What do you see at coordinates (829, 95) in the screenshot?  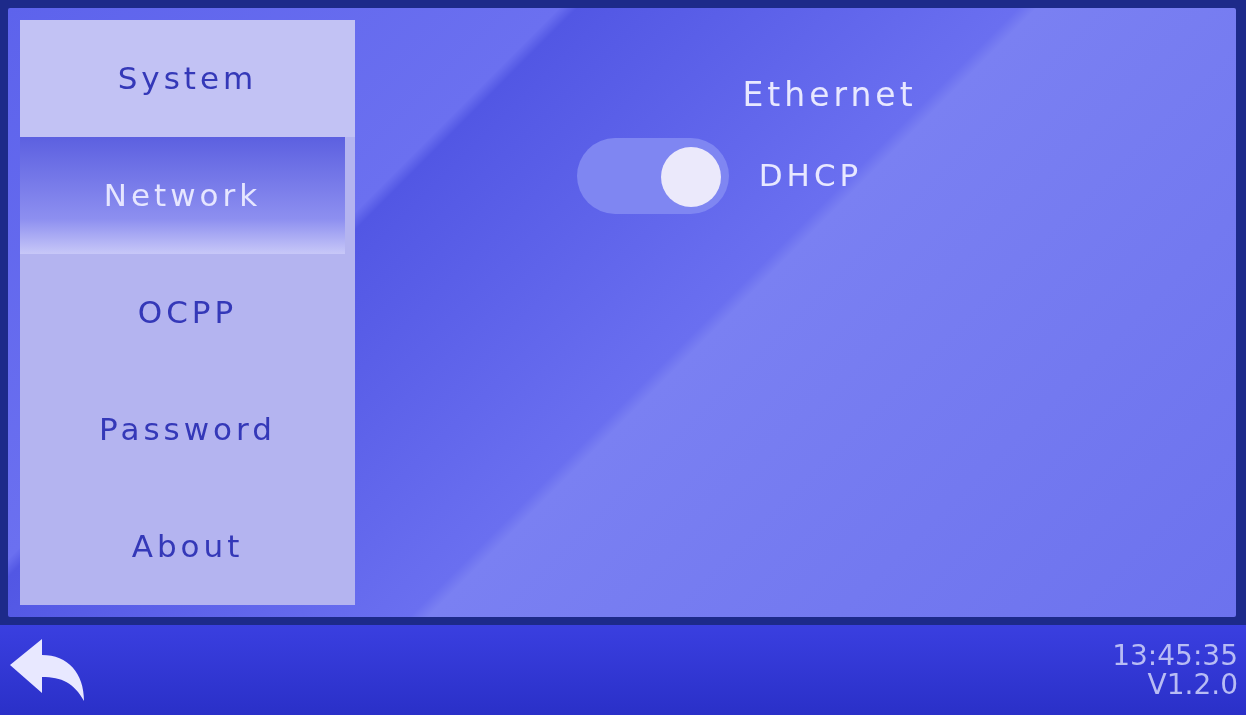 I see `section-title: Ethernet` at bounding box center [829, 95].